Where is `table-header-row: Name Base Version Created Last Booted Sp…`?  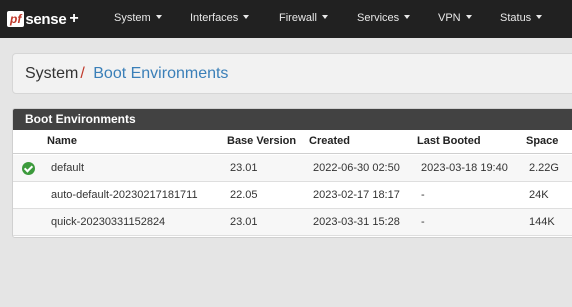
table-header-row: Name Base Version Created Last Booted Sp… is located at coordinates (292, 142).